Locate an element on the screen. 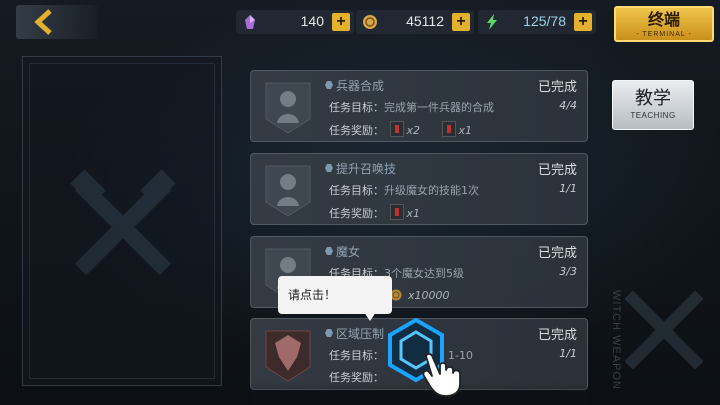  goal-label: 任务目标： is located at coordinates (356, 107).